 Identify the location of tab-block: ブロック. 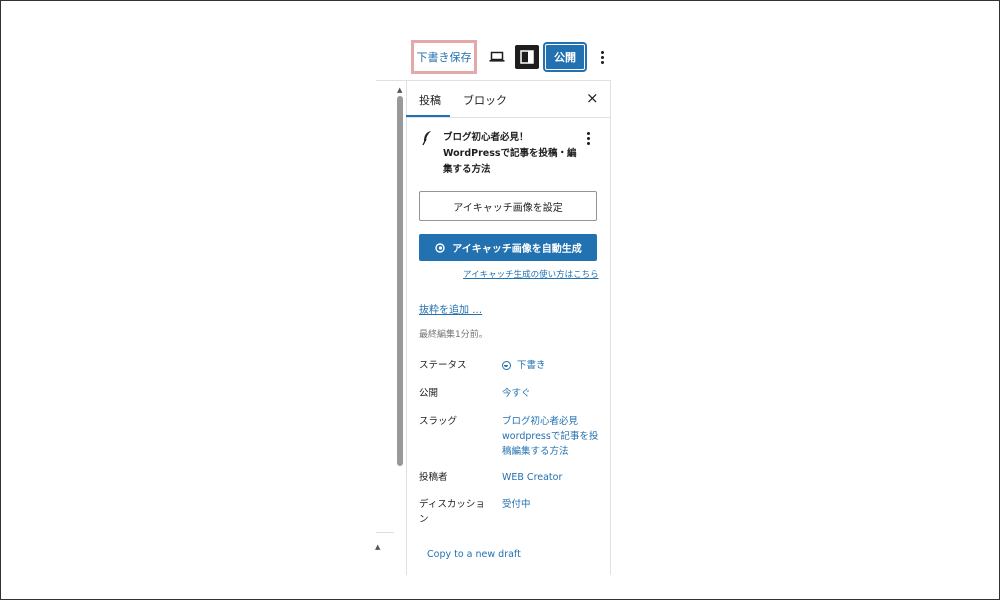
(485, 100).